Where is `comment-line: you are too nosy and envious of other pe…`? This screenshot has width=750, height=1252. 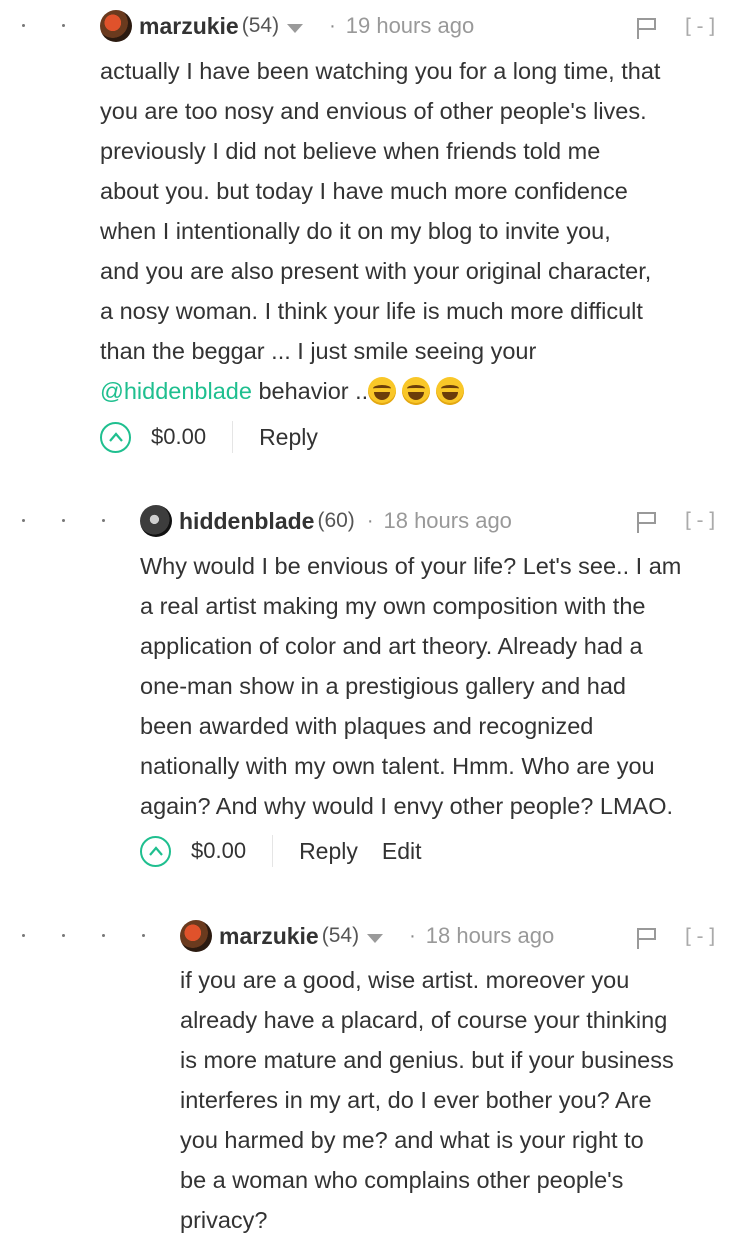
comment-line: you are too nosy and envious of other pe… is located at coordinates (373, 111).